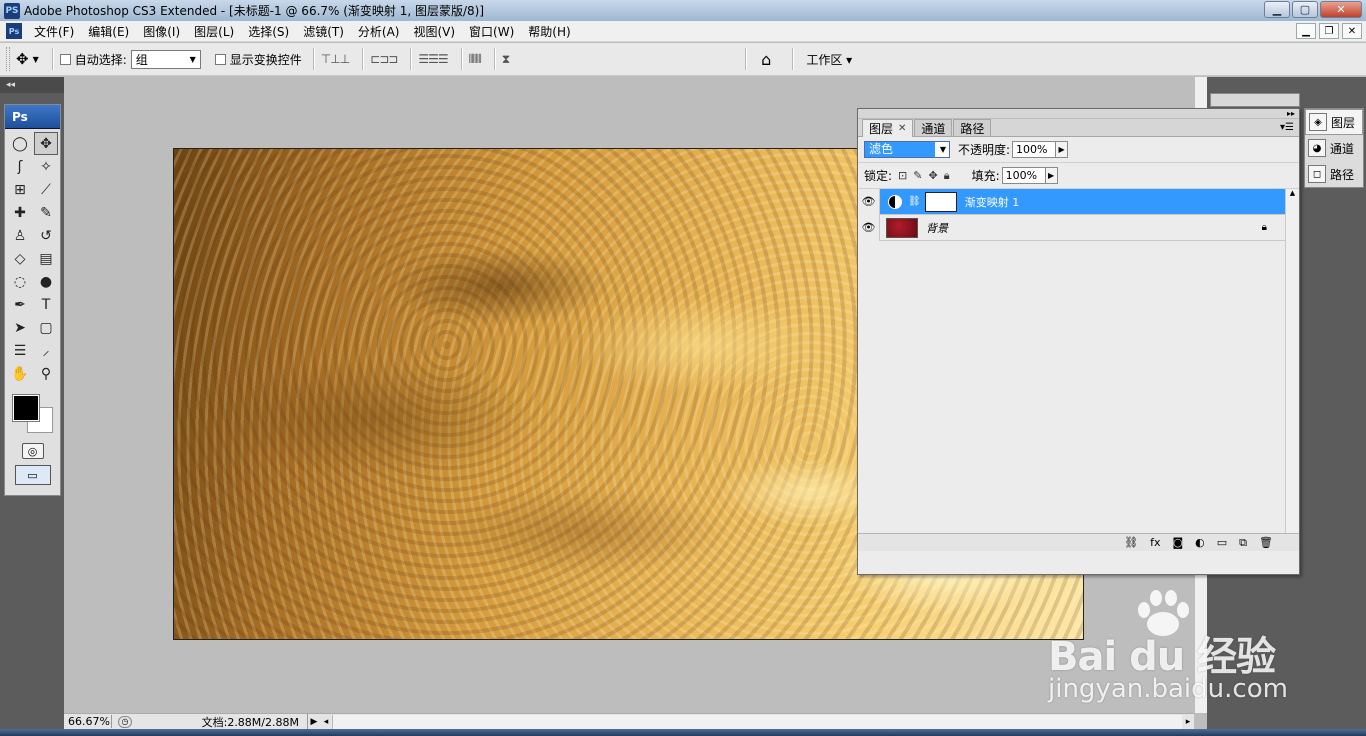 The image size is (1366, 736). Describe the element at coordinates (20, 281) in the screenshot. I see `blur-icon: ◌` at that location.